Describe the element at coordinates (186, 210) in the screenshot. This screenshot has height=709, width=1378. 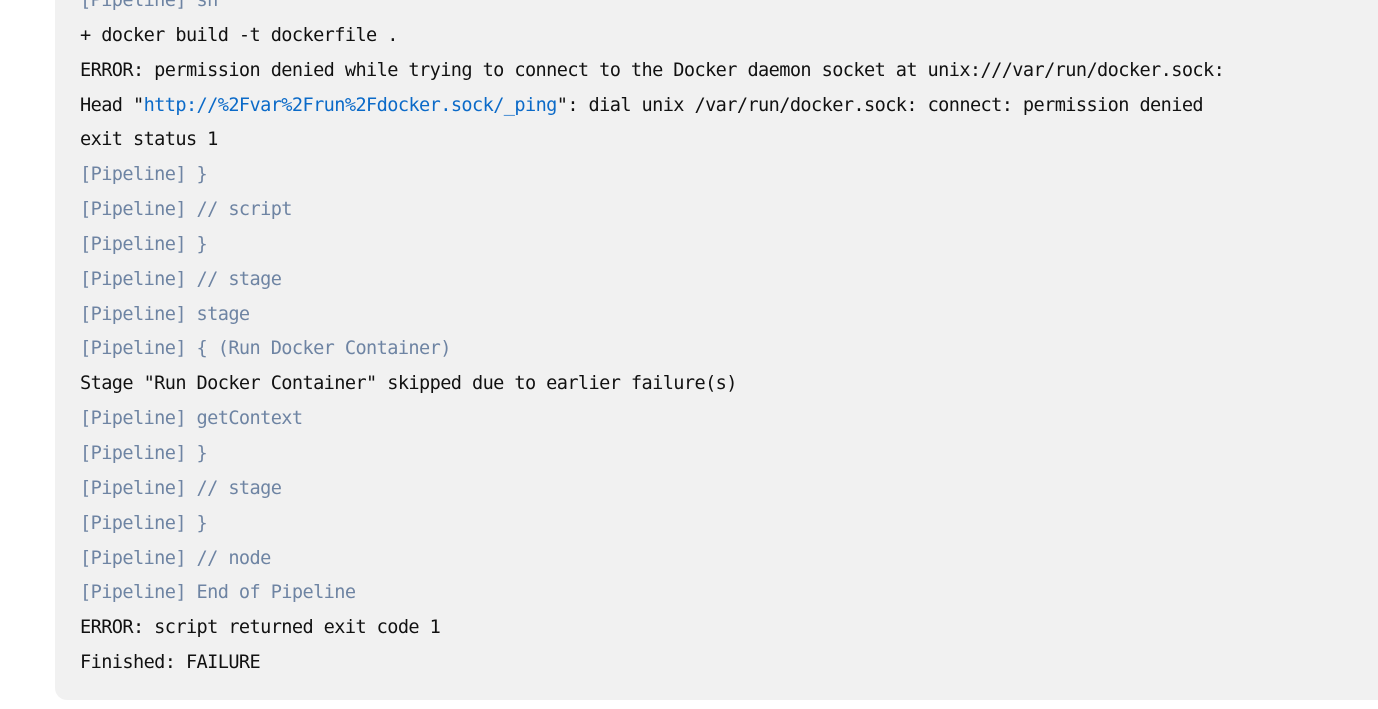
I see `console-line-pipeline: [Pipeline] // script` at that location.